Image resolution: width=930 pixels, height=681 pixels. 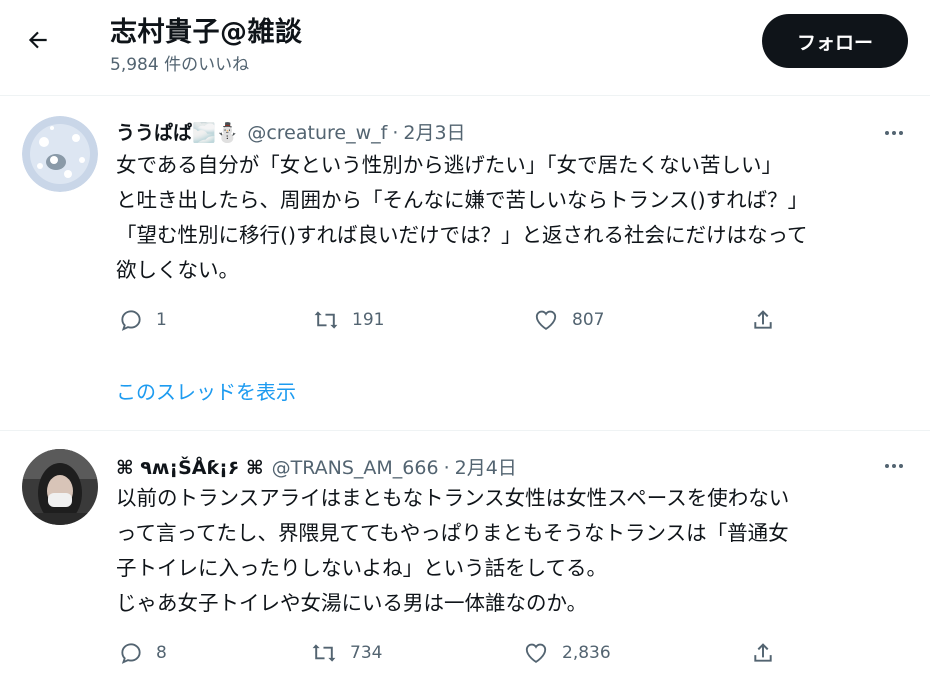 I want to click on follow-button: フォロー, so click(x=835, y=41).